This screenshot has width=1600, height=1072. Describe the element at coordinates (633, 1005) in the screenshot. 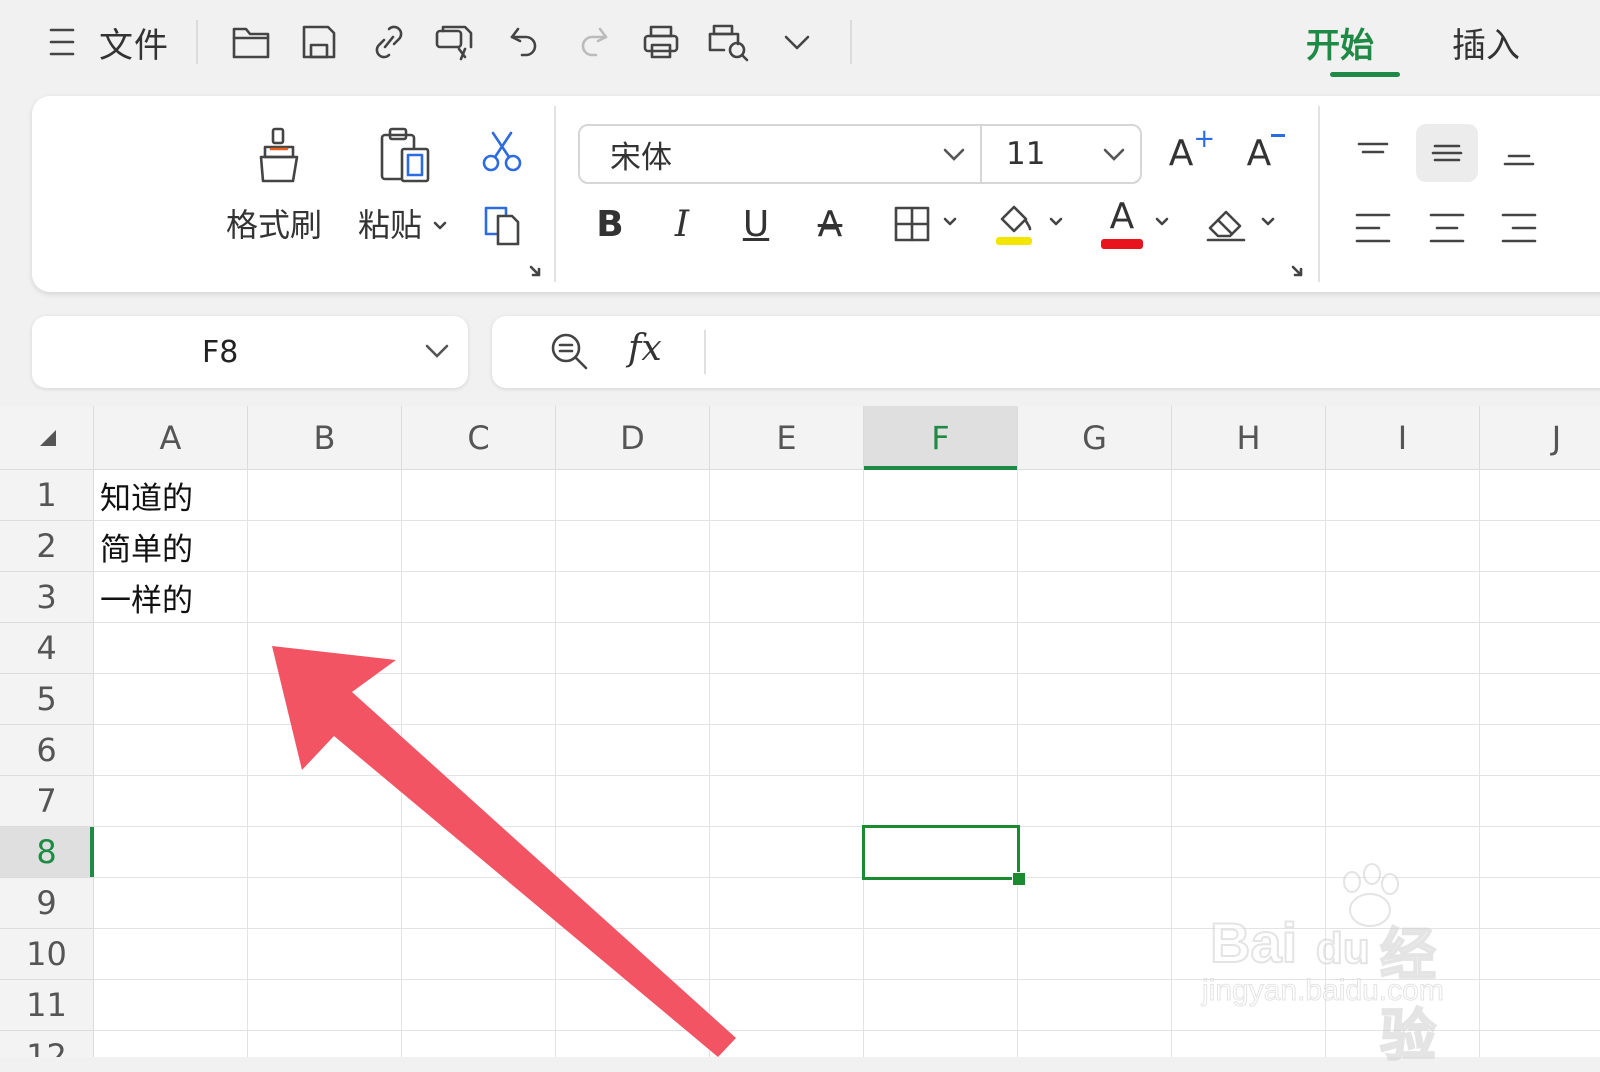

I see `cell-d11` at that location.